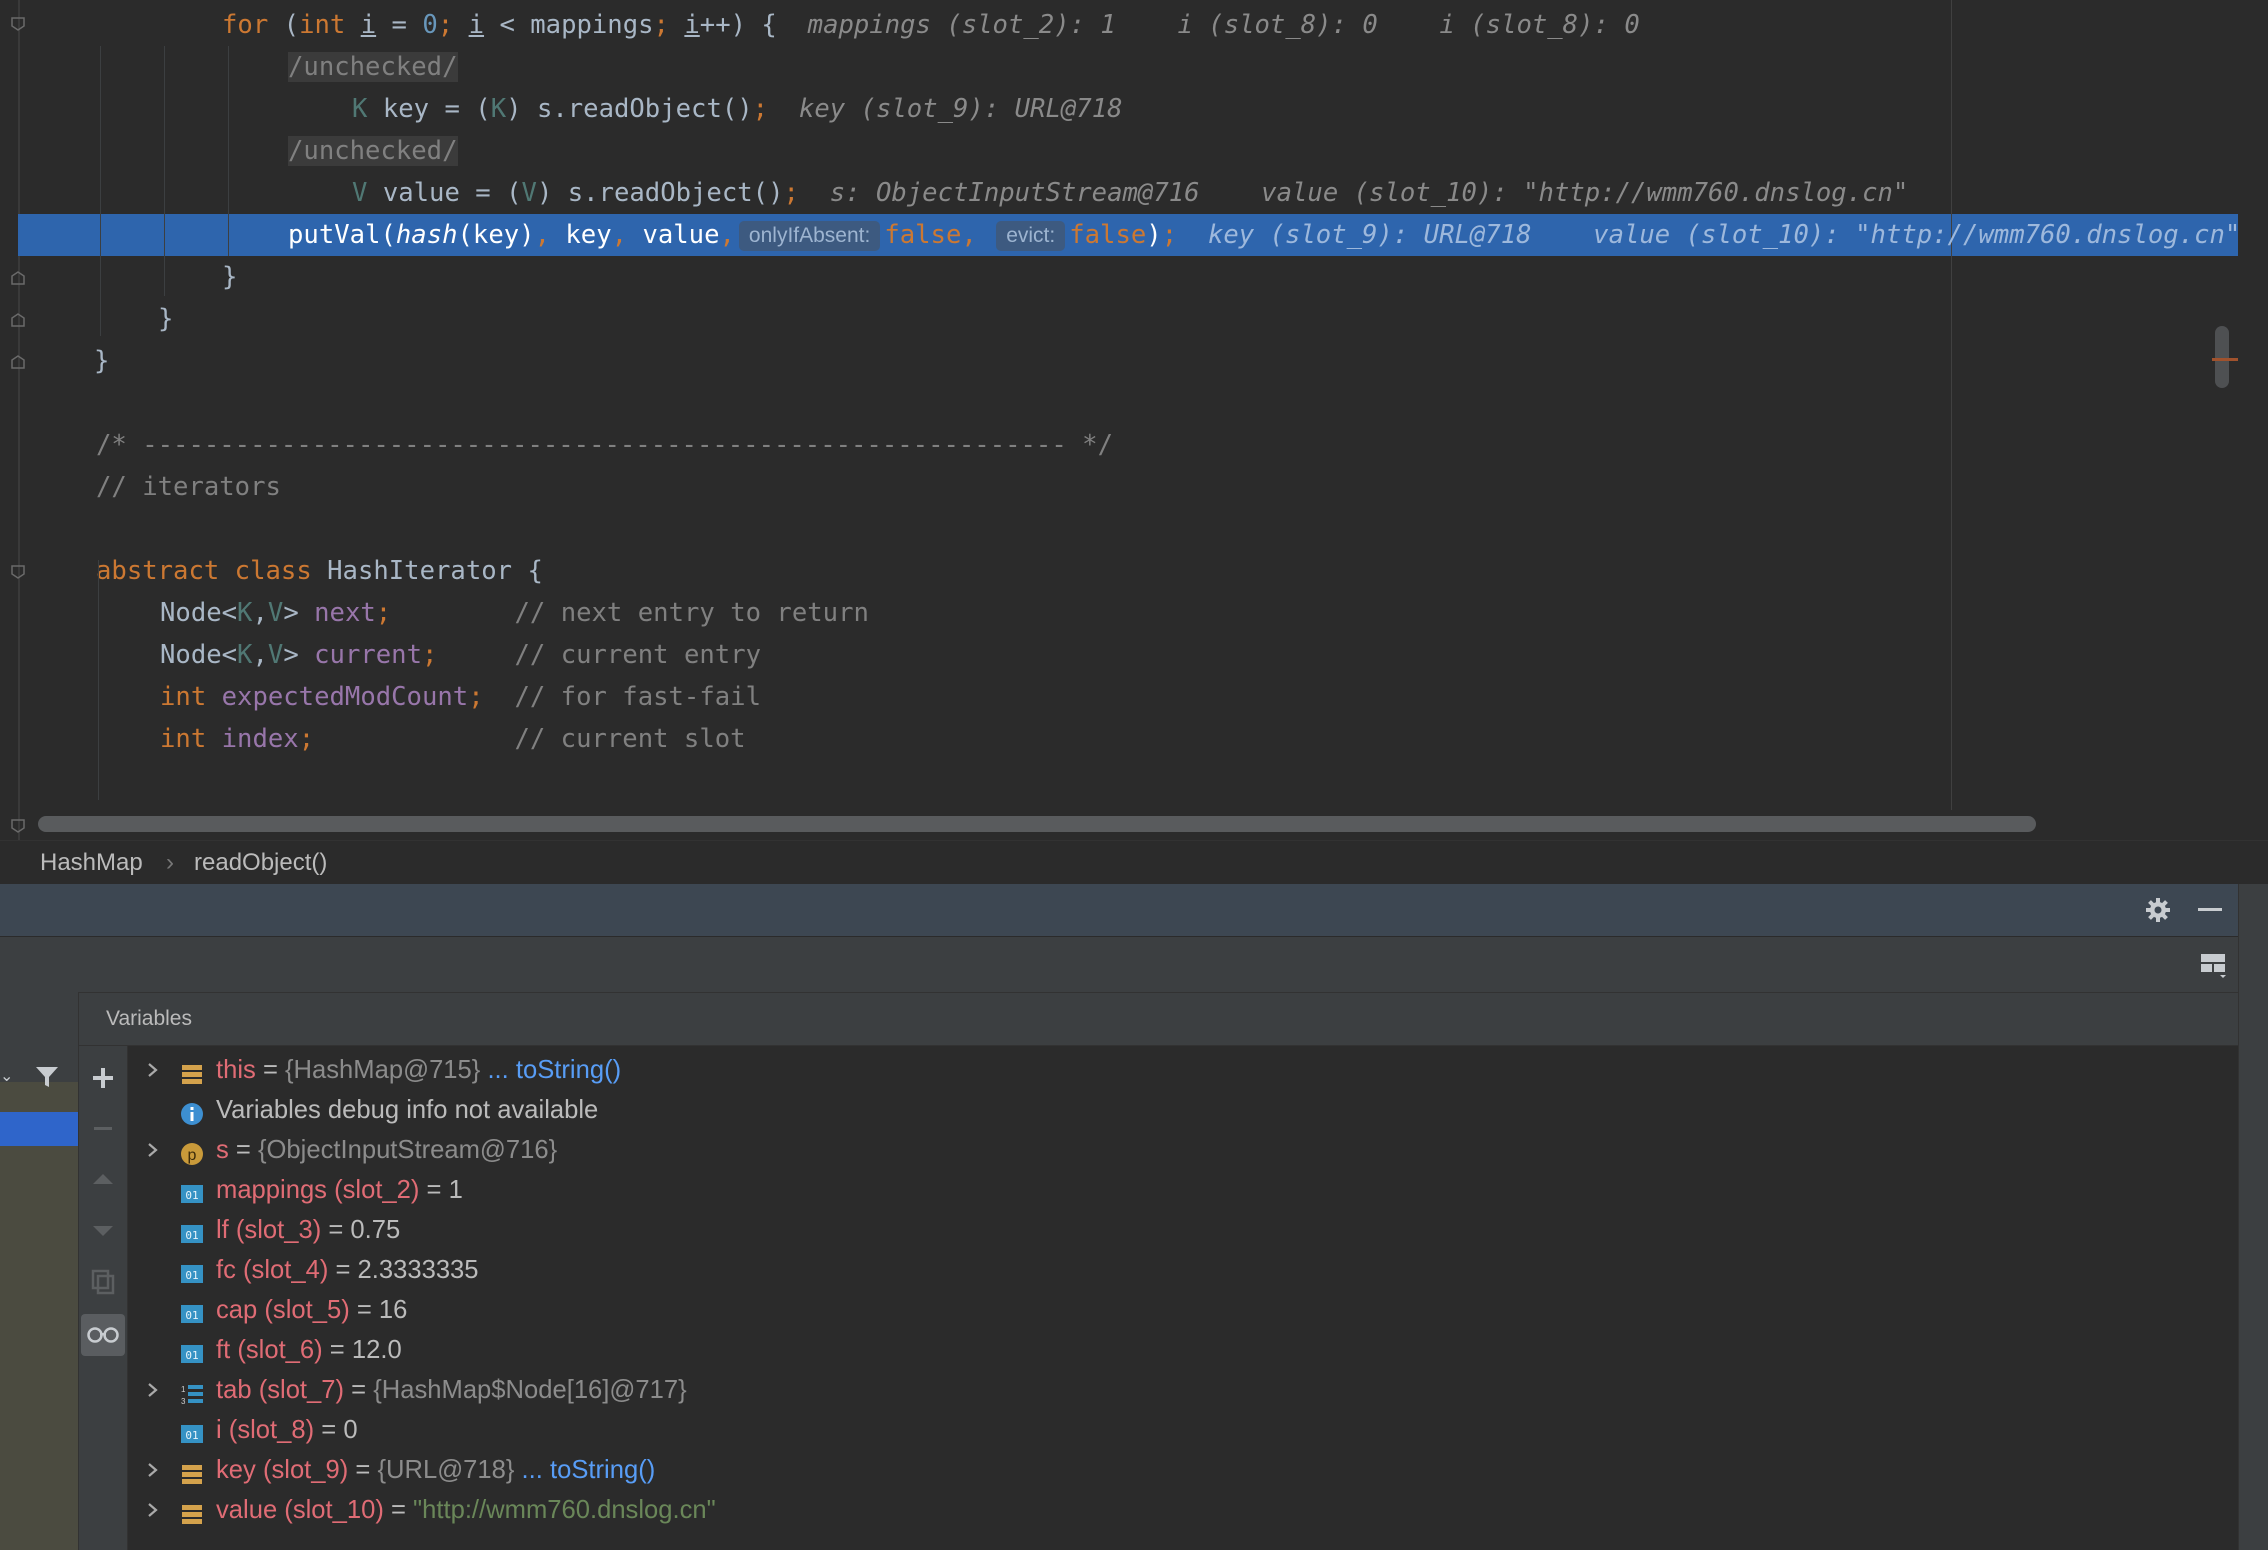 The height and width of the screenshot is (1550, 2268). Describe the element at coordinates (103, 1078) in the screenshot. I see `add-icon` at that location.